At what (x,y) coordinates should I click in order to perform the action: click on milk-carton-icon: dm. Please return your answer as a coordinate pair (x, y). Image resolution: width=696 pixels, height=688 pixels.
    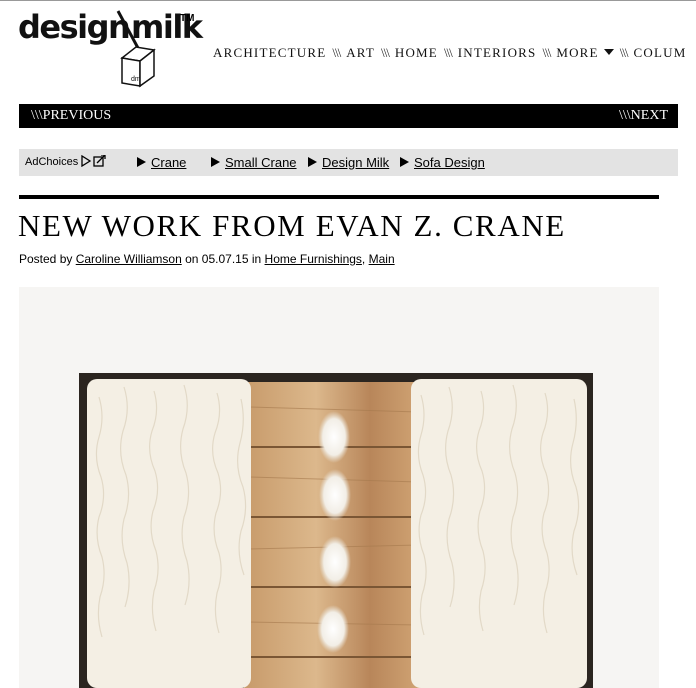
    Looking at the image, I should click on (136, 49).